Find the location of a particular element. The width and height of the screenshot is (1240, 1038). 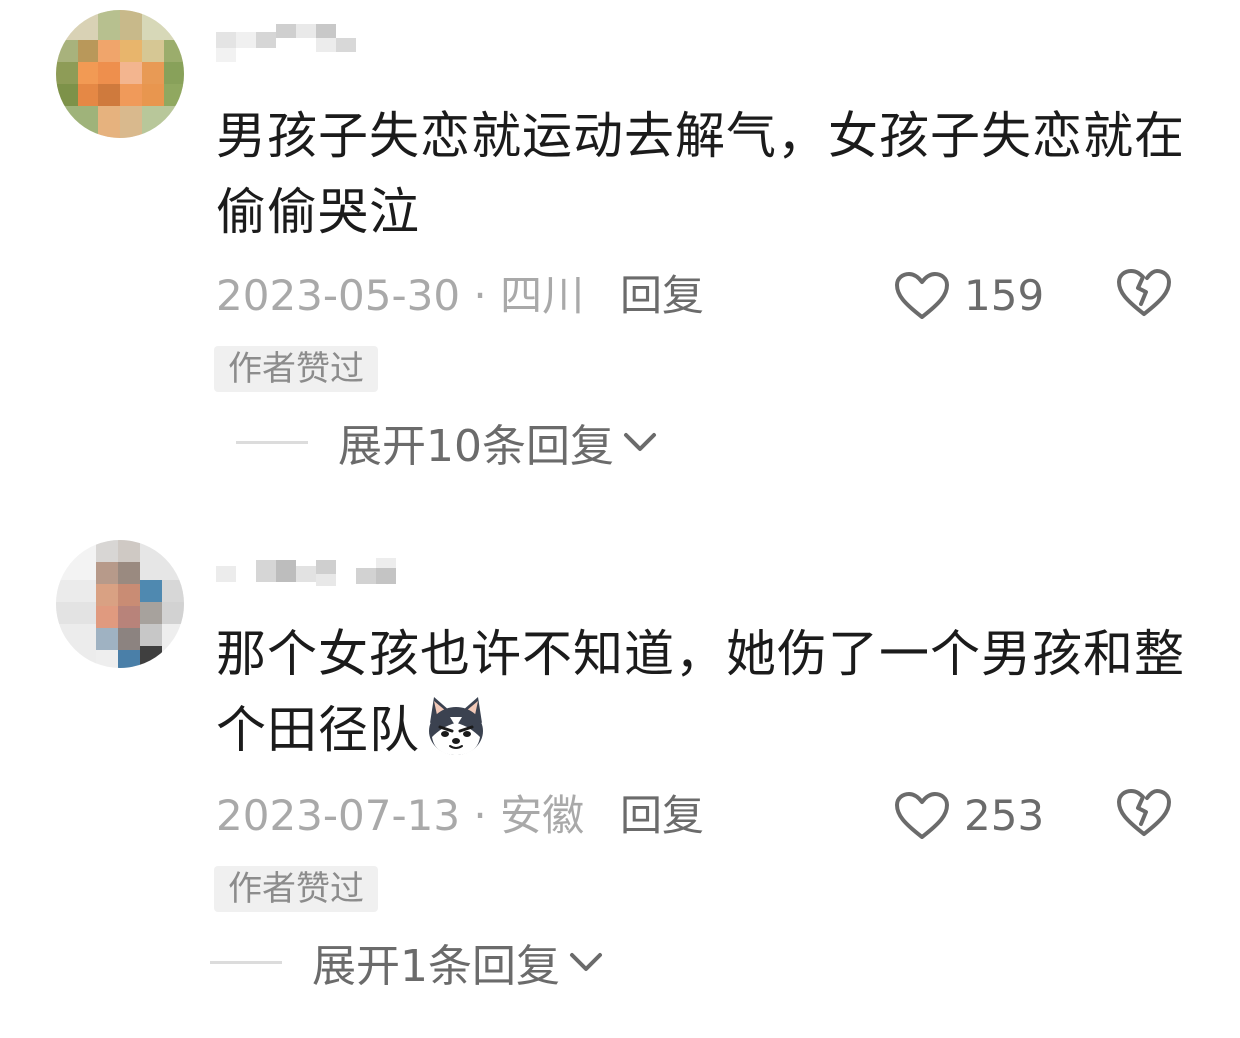

comment-text-body: 那个女孩也许不知道，她伤了一个男孩和整个田径队 is located at coordinates (700, 692).